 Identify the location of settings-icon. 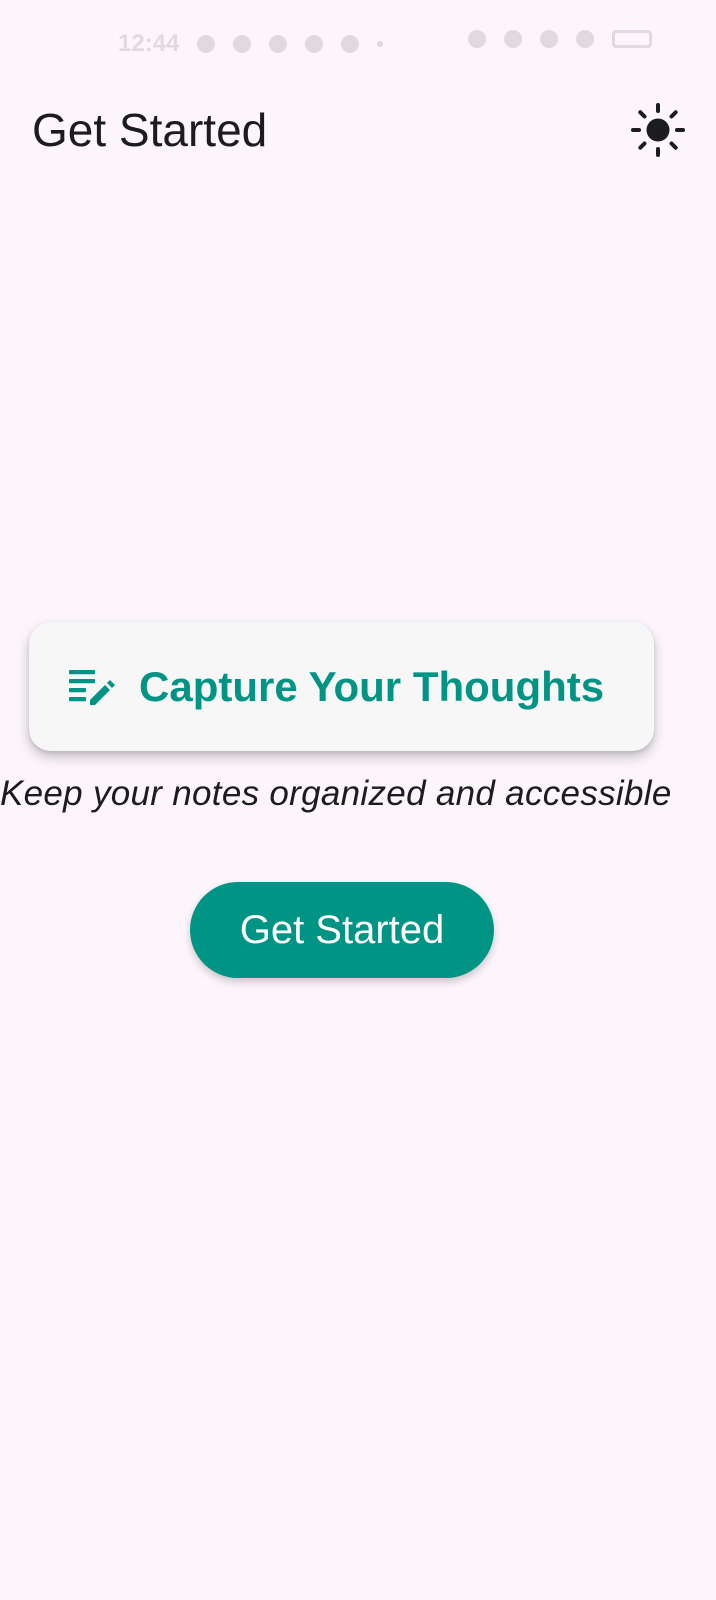
(314, 44).